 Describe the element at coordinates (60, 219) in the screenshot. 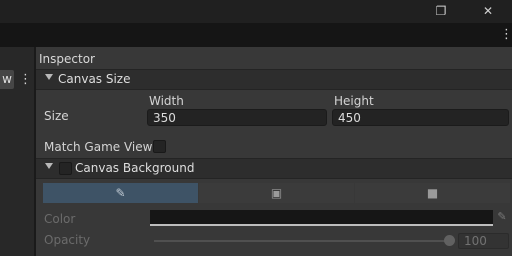

I see `color-label: Color` at that location.